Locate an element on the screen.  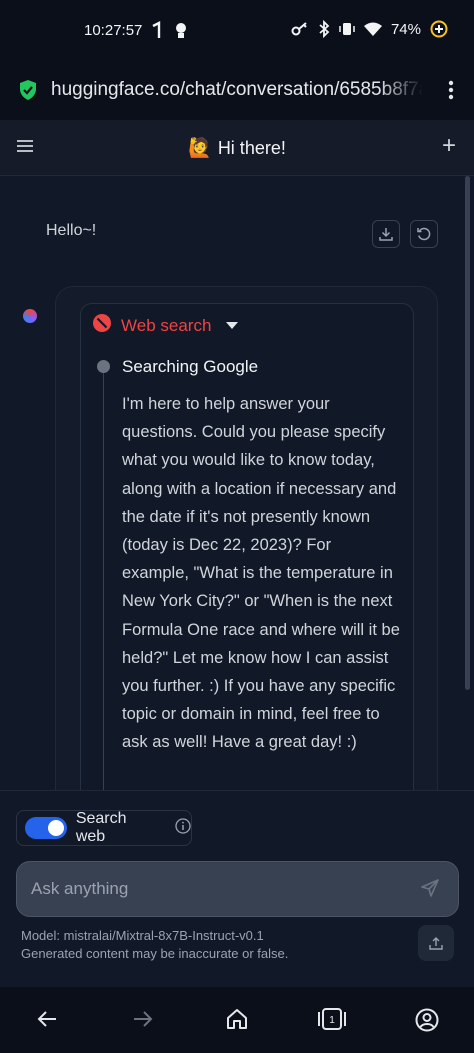
download-icon is located at coordinates (386, 234).